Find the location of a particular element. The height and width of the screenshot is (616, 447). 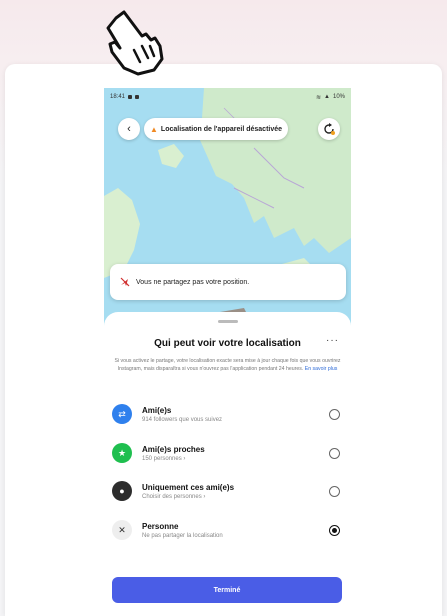

option-title: Uniquement ces ami(e)s is located at coordinates (188, 487).